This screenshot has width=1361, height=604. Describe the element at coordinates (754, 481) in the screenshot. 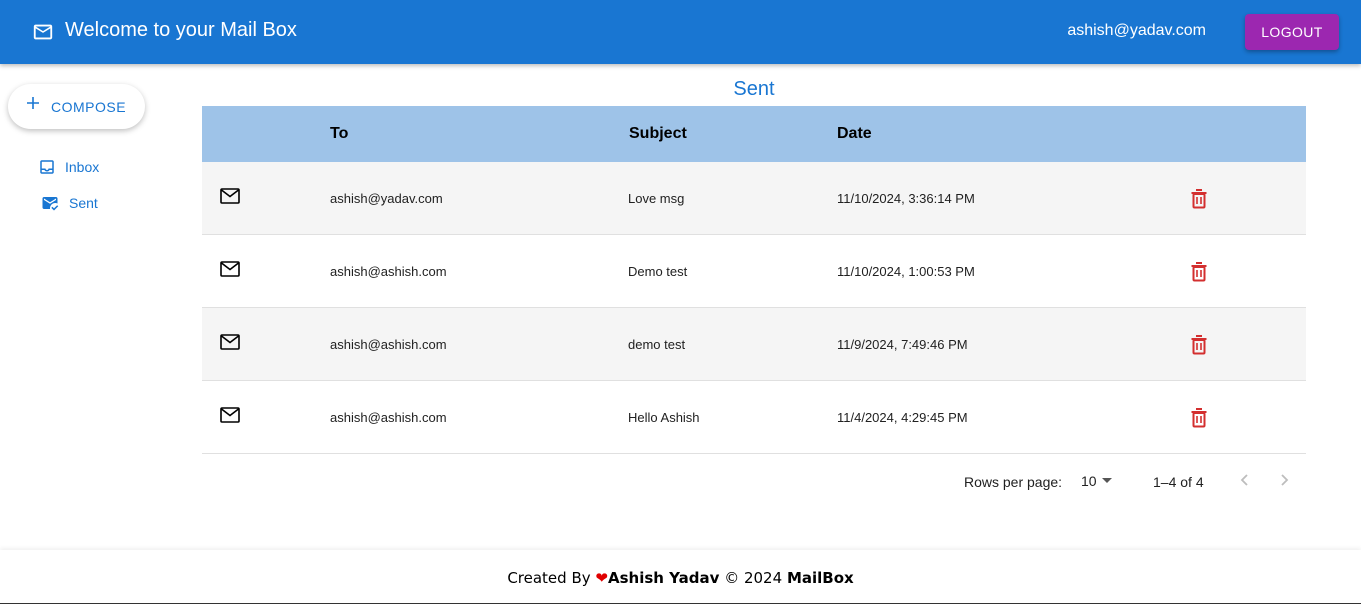

I see `table-pagination: Rows per page: 10 1–4 of 4` at that location.